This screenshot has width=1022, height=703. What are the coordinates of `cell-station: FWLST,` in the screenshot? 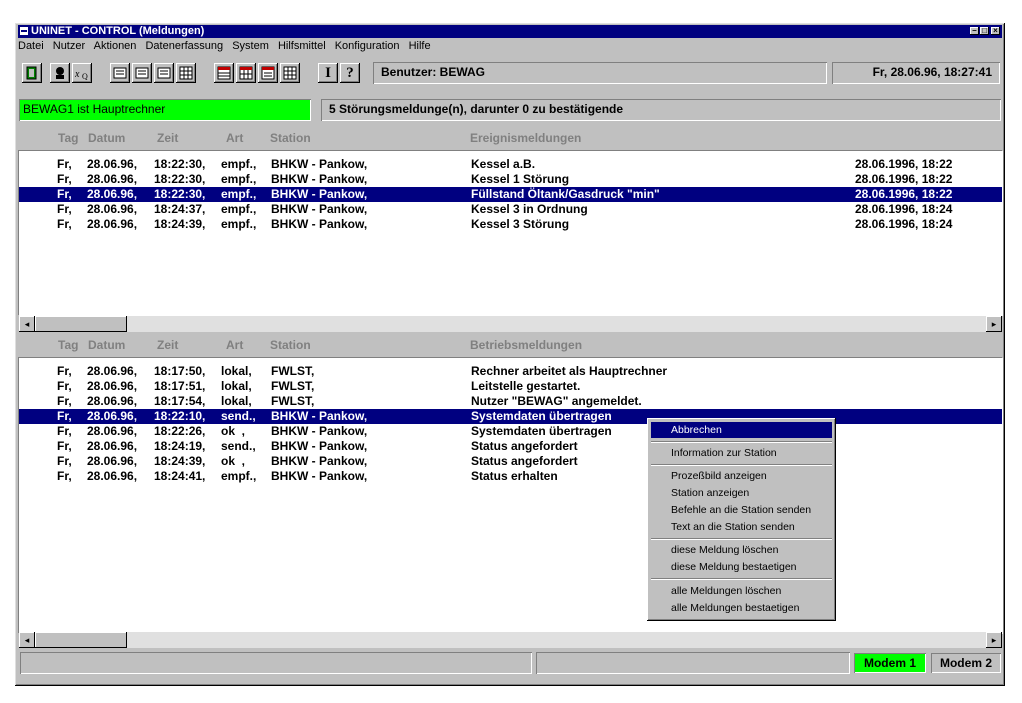 It's located at (293, 386).